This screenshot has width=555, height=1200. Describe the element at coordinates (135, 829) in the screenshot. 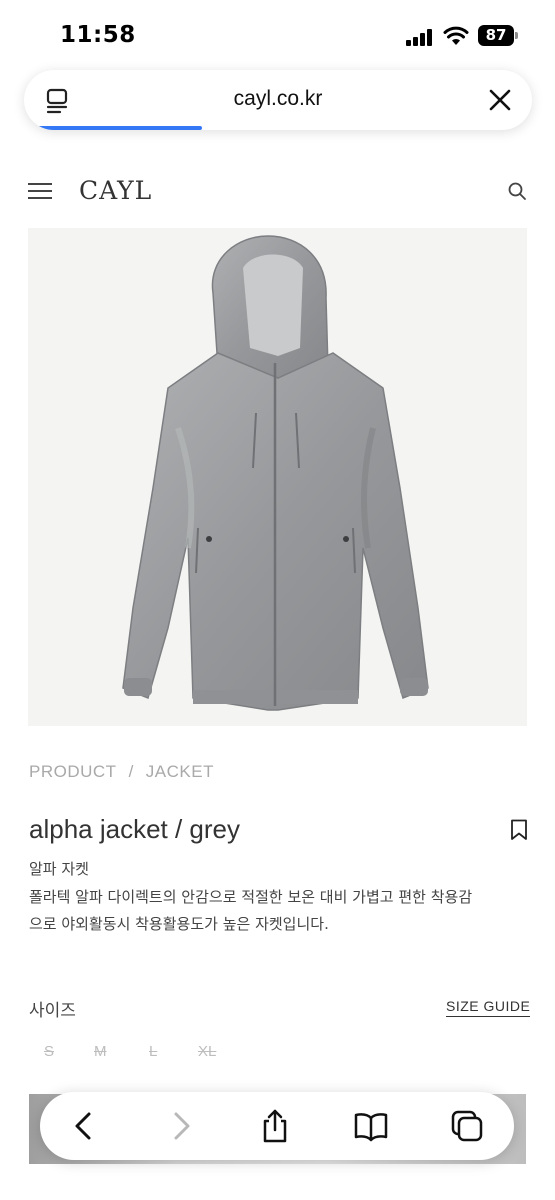

I see `product-title: alpha jacket / grey` at that location.